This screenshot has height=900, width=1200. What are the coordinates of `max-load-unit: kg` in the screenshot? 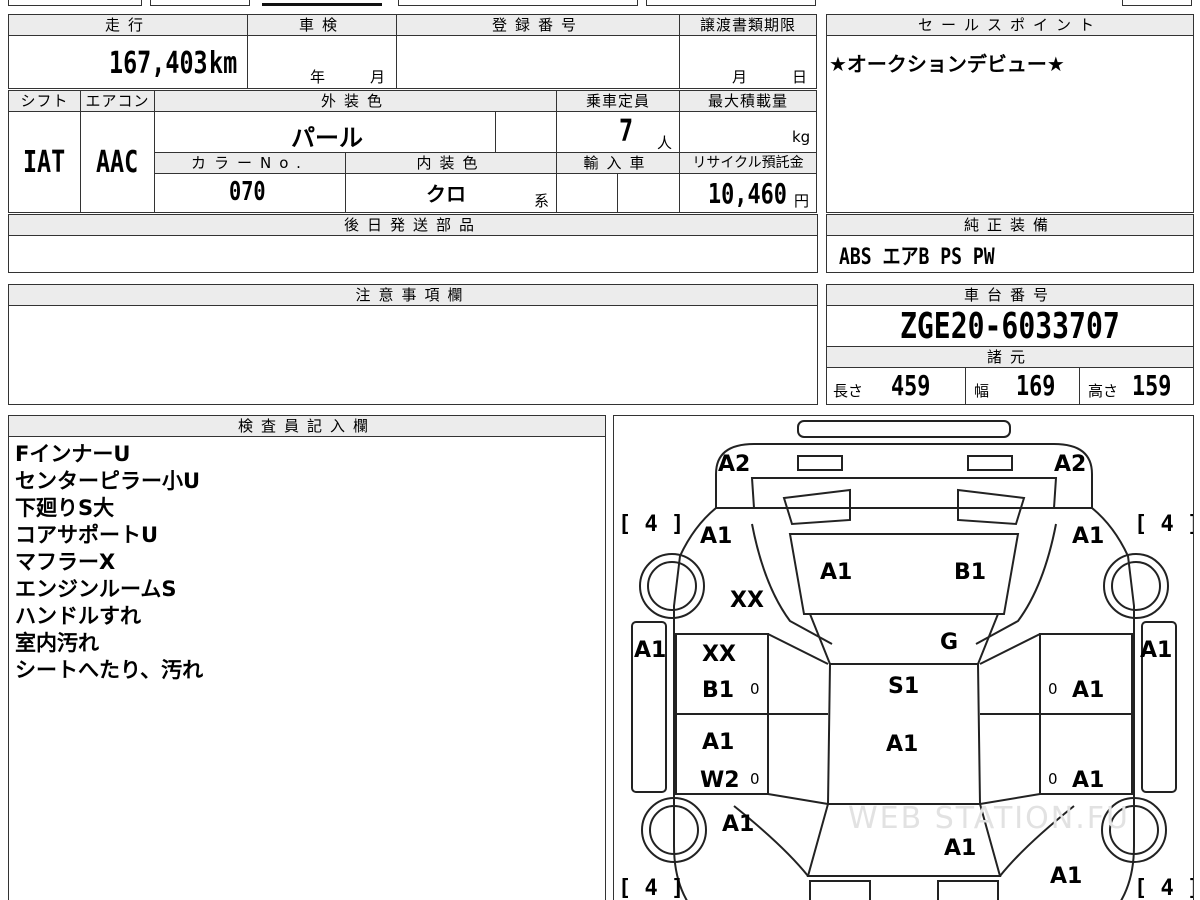 It's located at (801, 137).